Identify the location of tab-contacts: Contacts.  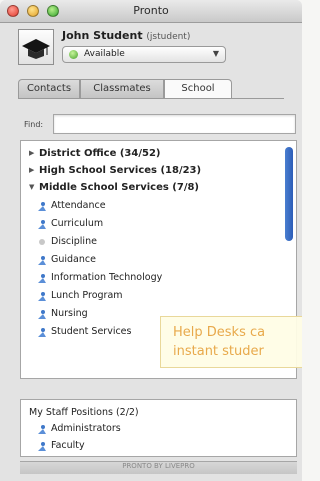
(49, 88).